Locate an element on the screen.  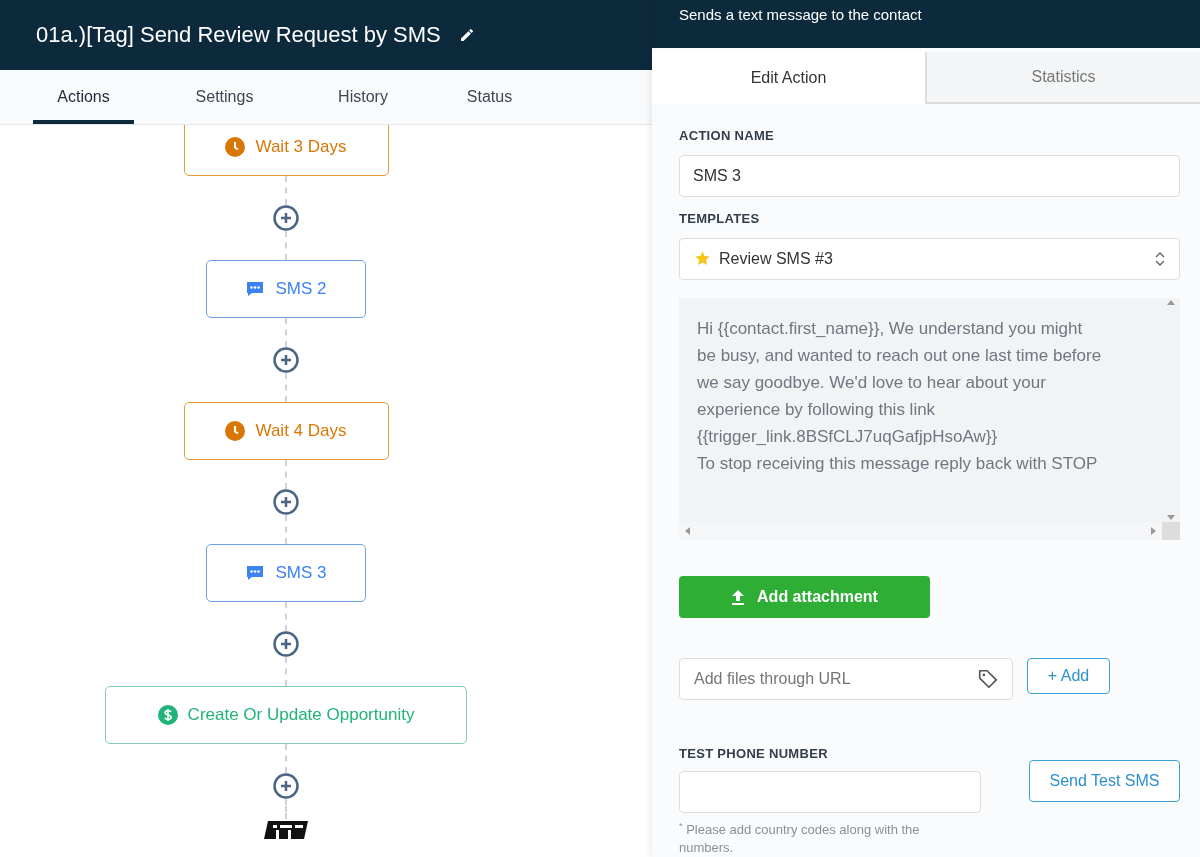
sms-step-node: SMS 2 is located at coordinates (286, 289).